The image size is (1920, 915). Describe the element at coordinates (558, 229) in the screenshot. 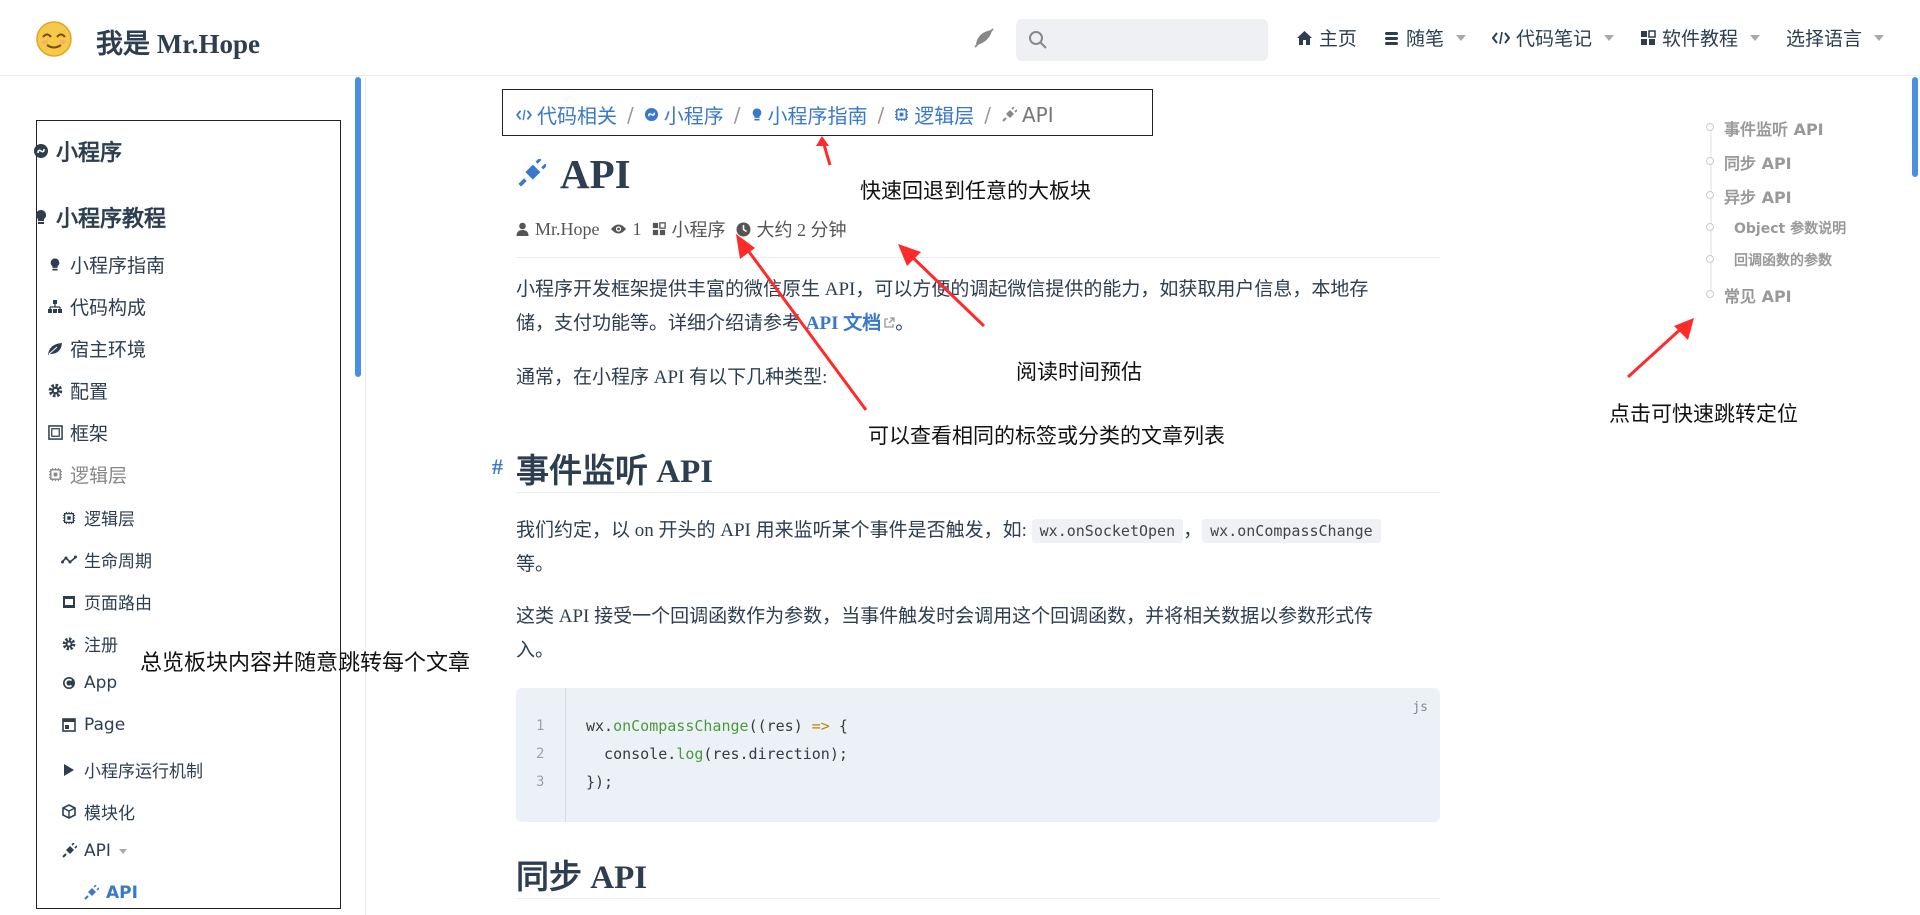

I see `meta-author: Mr.Hope` at that location.